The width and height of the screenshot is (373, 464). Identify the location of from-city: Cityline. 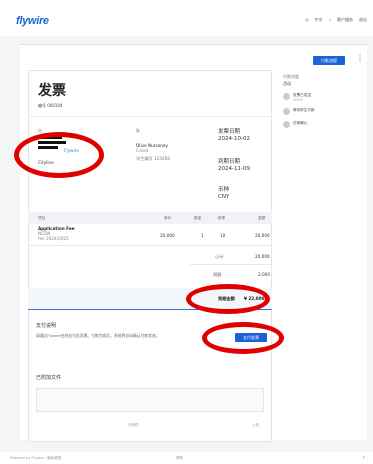
(46, 162).